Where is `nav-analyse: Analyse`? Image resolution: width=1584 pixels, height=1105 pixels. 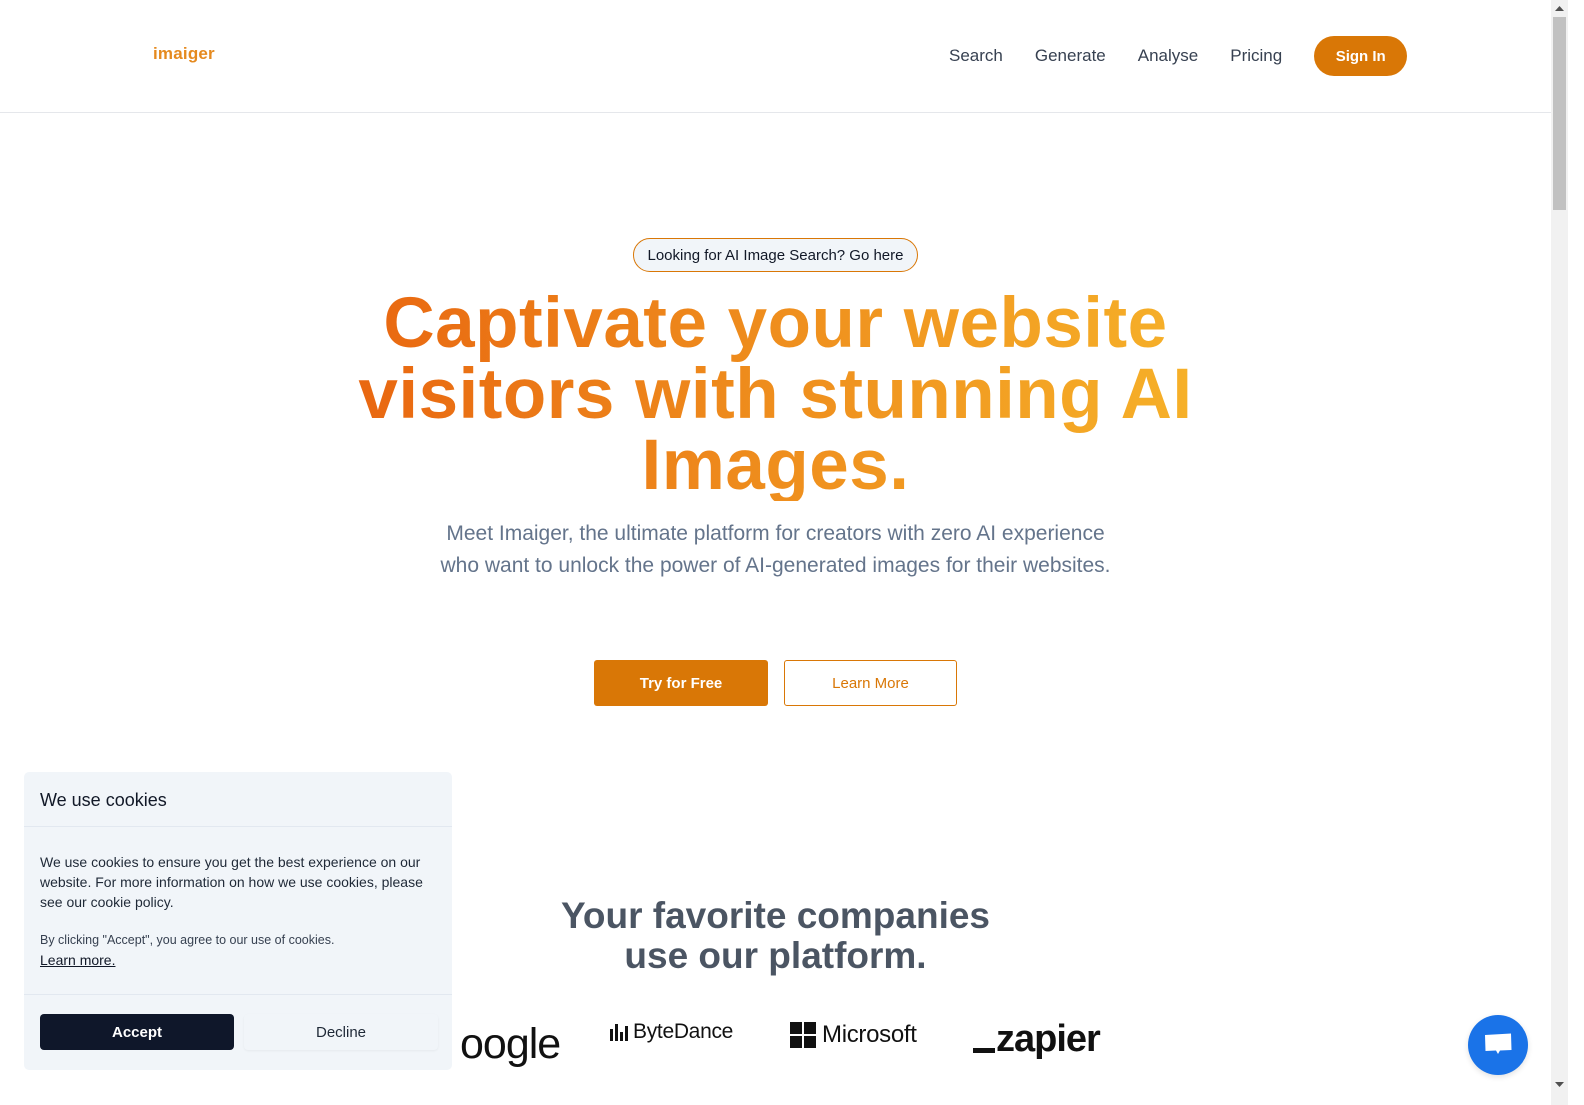 nav-analyse: Analyse is located at coordinates (1168, 56).